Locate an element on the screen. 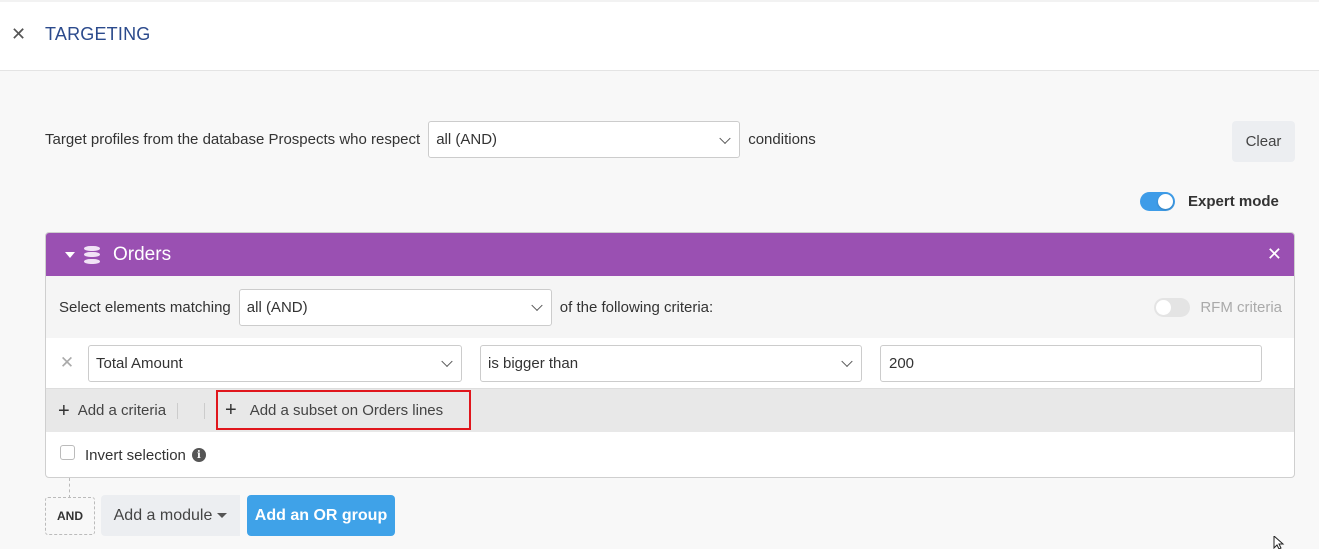 This screenshot has width=1319, height=549. add-criteria-button: + Add a criteria is located at coordinates (112, 411).